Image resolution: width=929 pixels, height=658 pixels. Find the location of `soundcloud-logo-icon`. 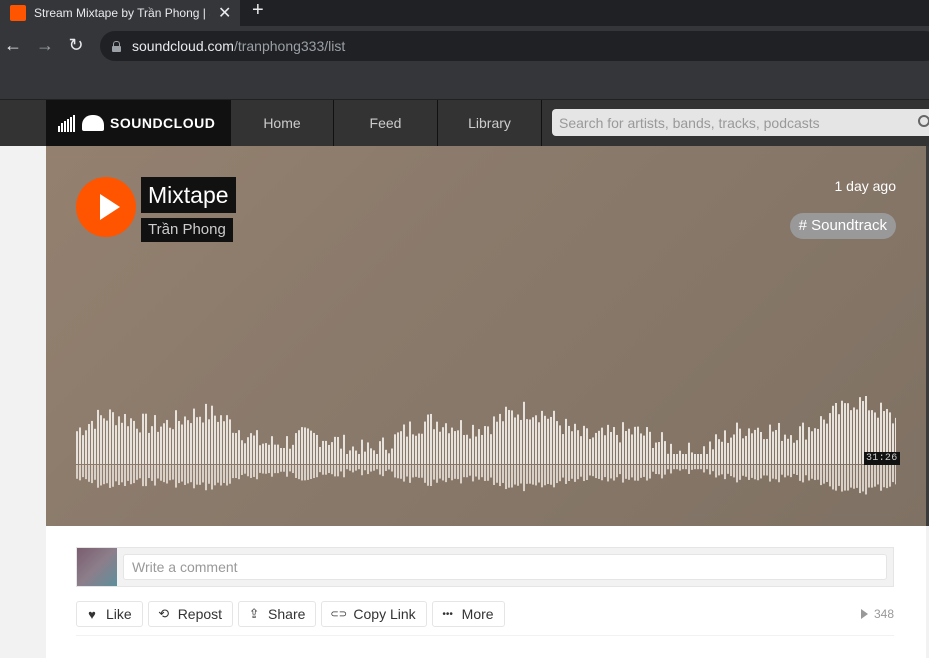

soundcloud-logo-icon is located at coordinates (67, 123).